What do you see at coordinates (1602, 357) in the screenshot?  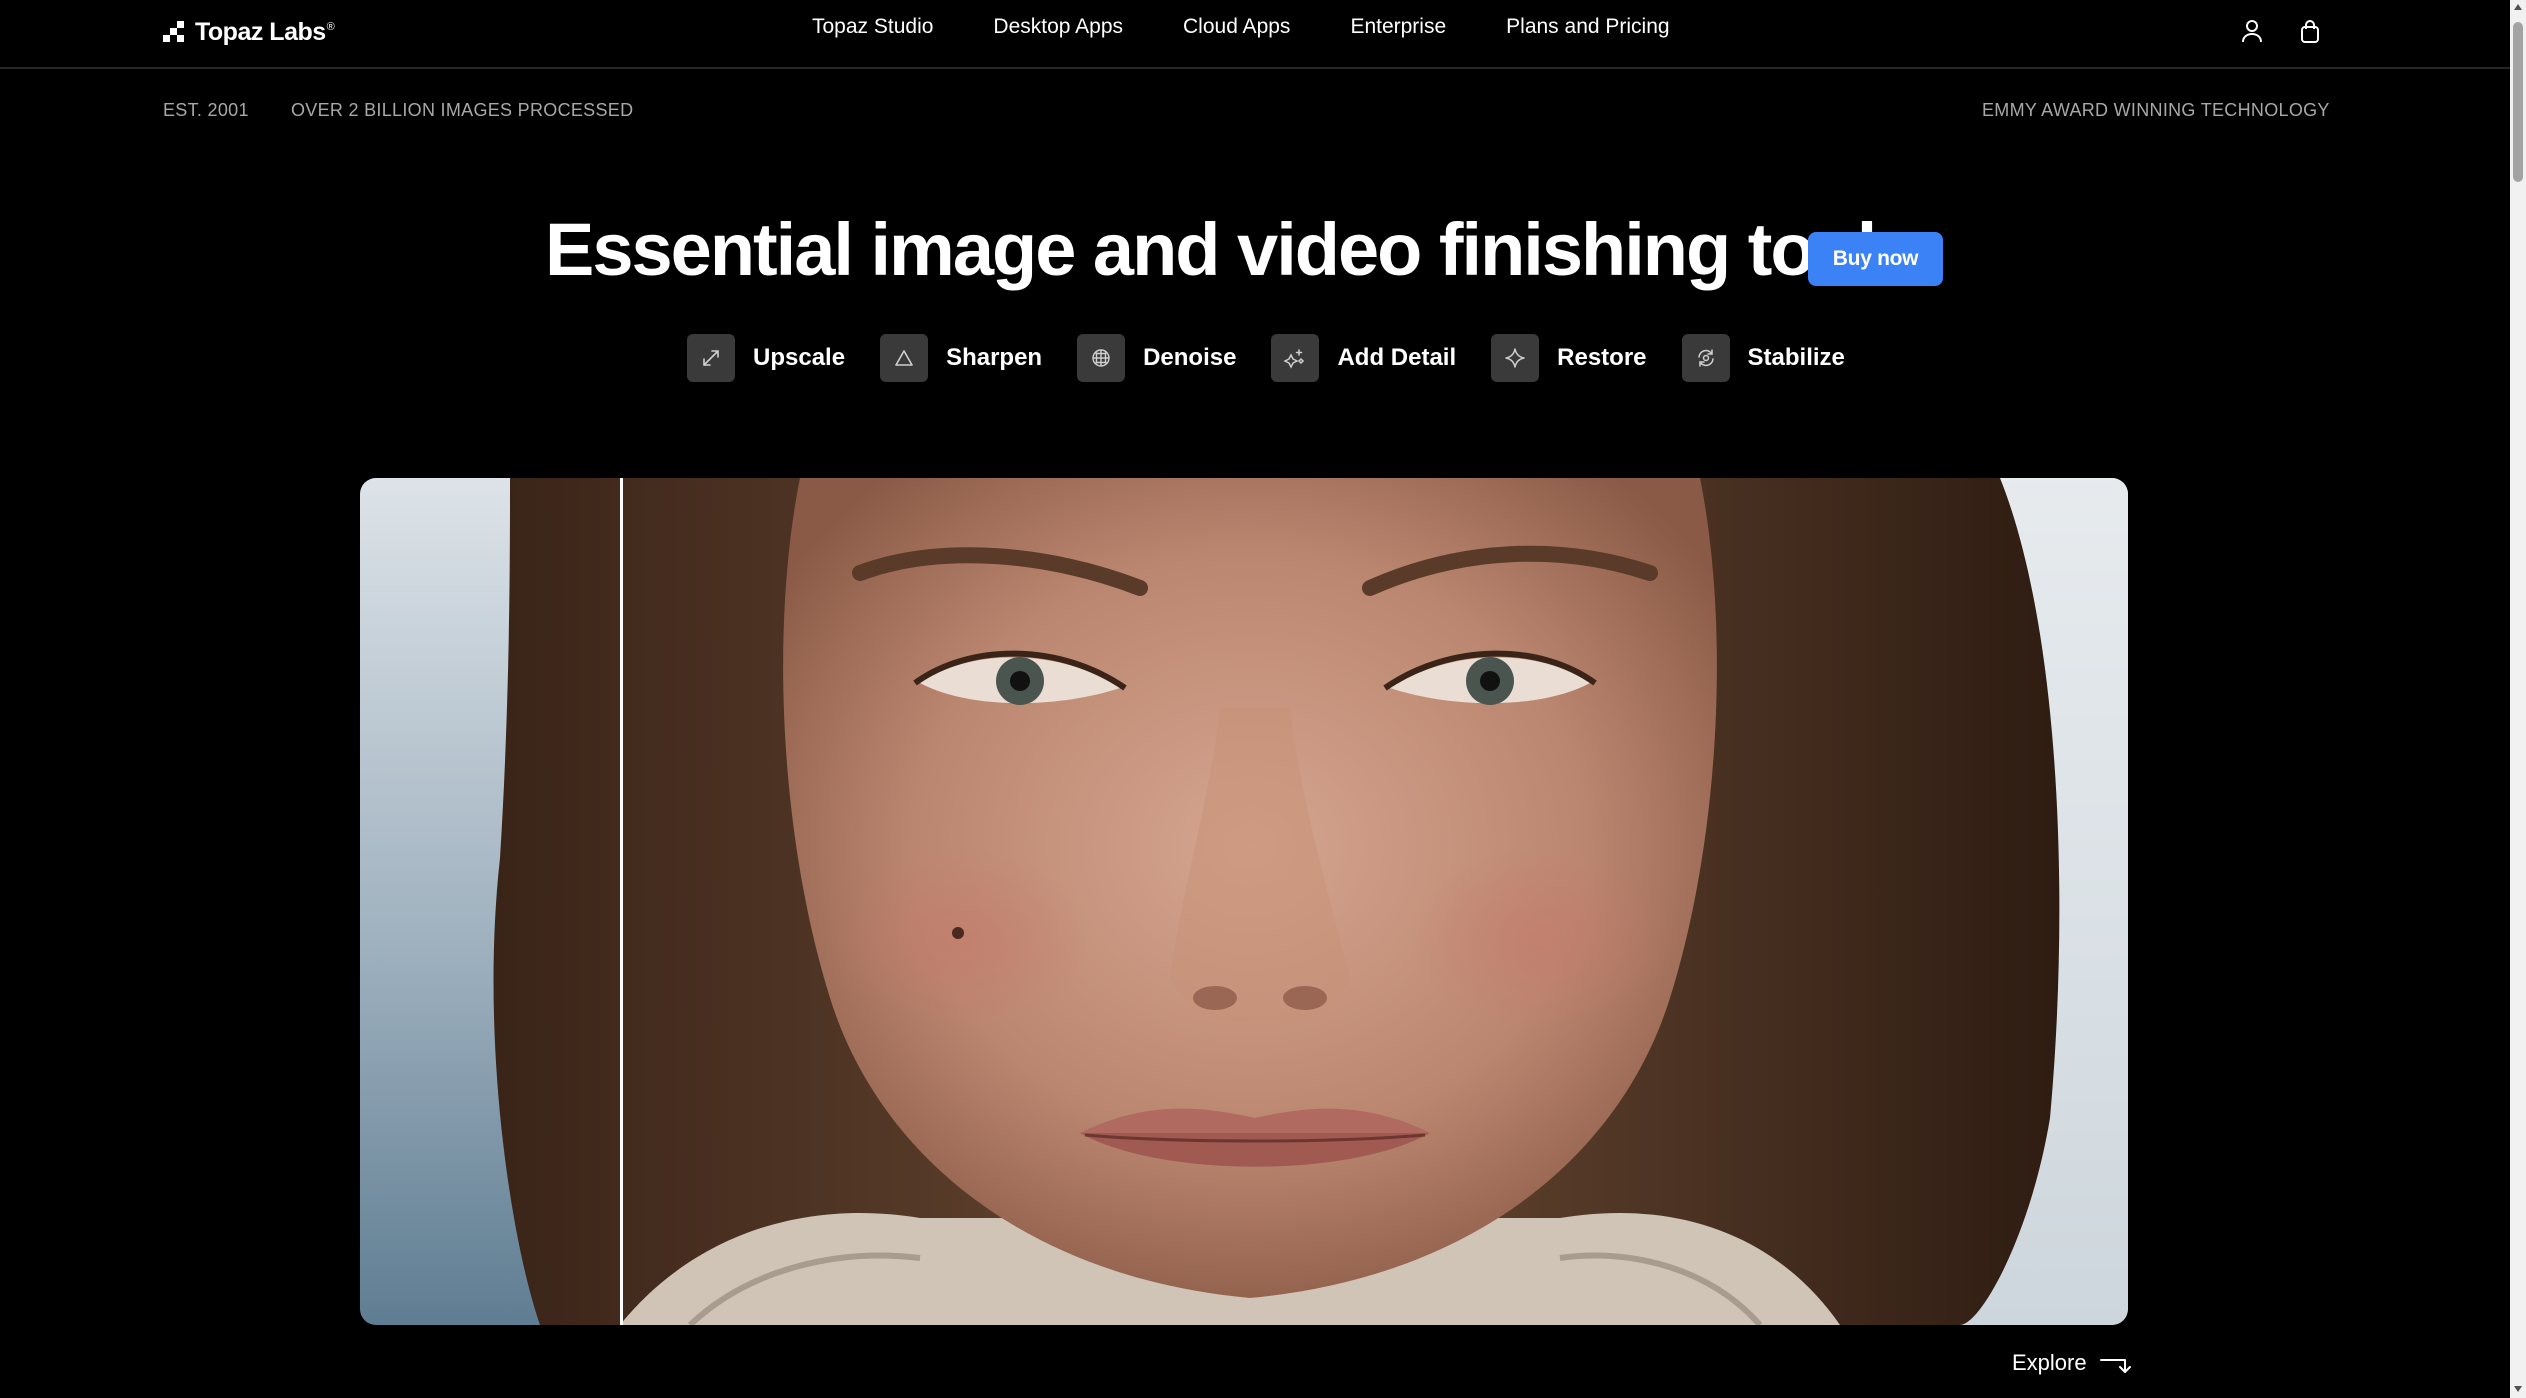 I see `feature-label: Restore` at bounding box center [1602, 357].